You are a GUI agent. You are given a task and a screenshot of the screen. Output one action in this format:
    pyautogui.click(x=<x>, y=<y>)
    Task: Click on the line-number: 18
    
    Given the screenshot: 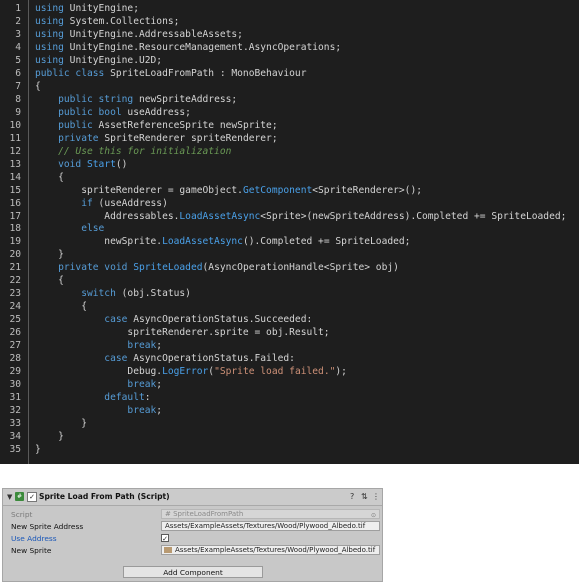 What is the action you would take?
    pyautogui.click(x=15, y=229)
    